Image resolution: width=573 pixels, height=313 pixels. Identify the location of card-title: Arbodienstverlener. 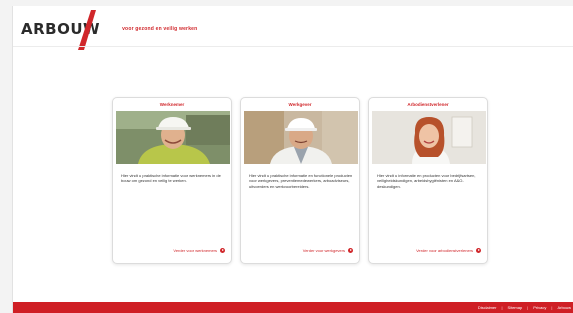
(428, 104).